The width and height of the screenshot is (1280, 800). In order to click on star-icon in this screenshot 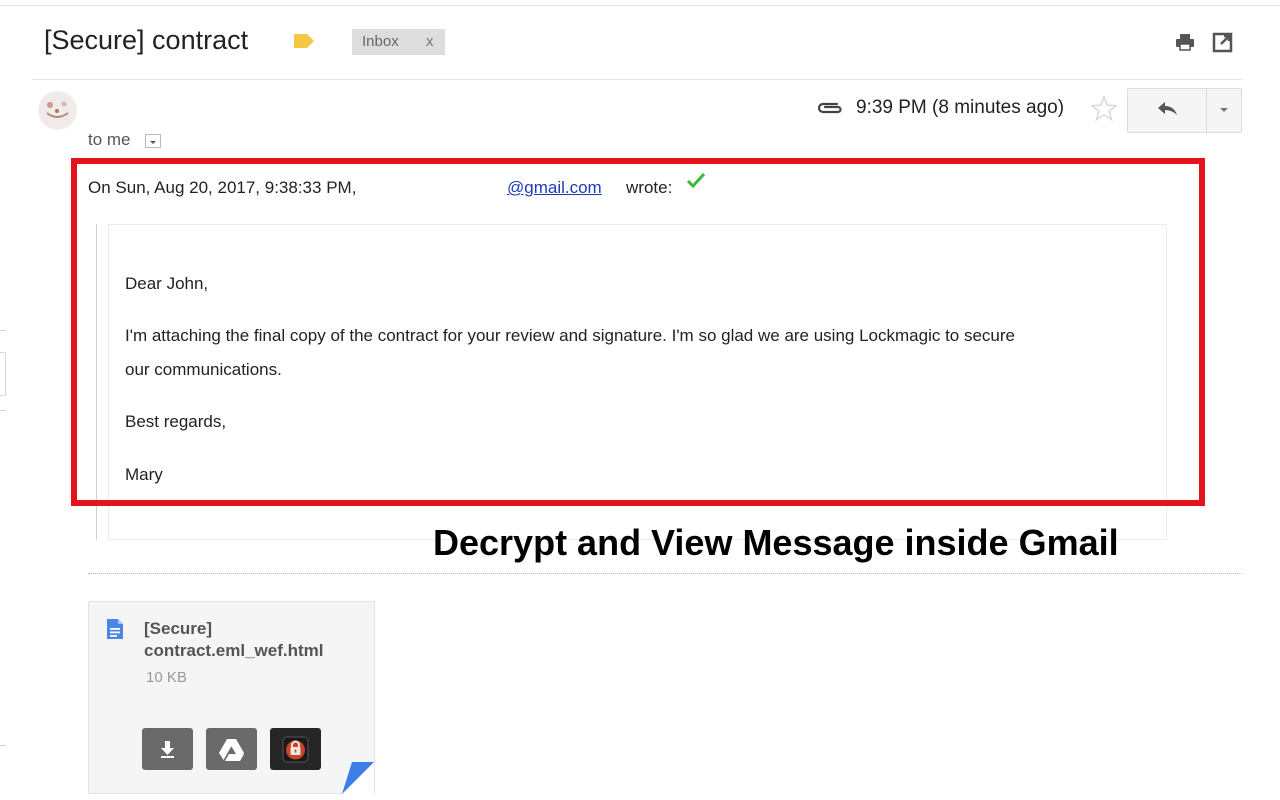, I will do `click(1104, 109)`.